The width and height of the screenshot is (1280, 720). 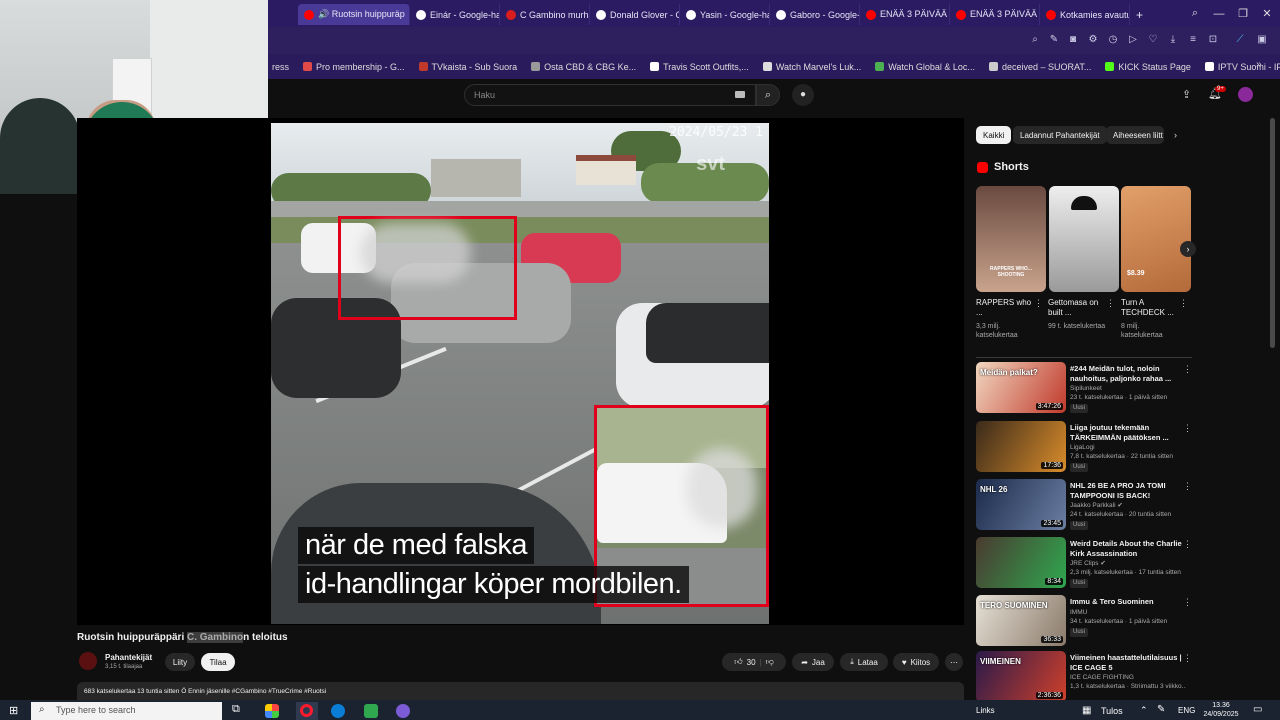 What do you see at coordinates (985, 710) in the screenshot?
I see `links-toolbar: Links` at bounding box center [985, 710].